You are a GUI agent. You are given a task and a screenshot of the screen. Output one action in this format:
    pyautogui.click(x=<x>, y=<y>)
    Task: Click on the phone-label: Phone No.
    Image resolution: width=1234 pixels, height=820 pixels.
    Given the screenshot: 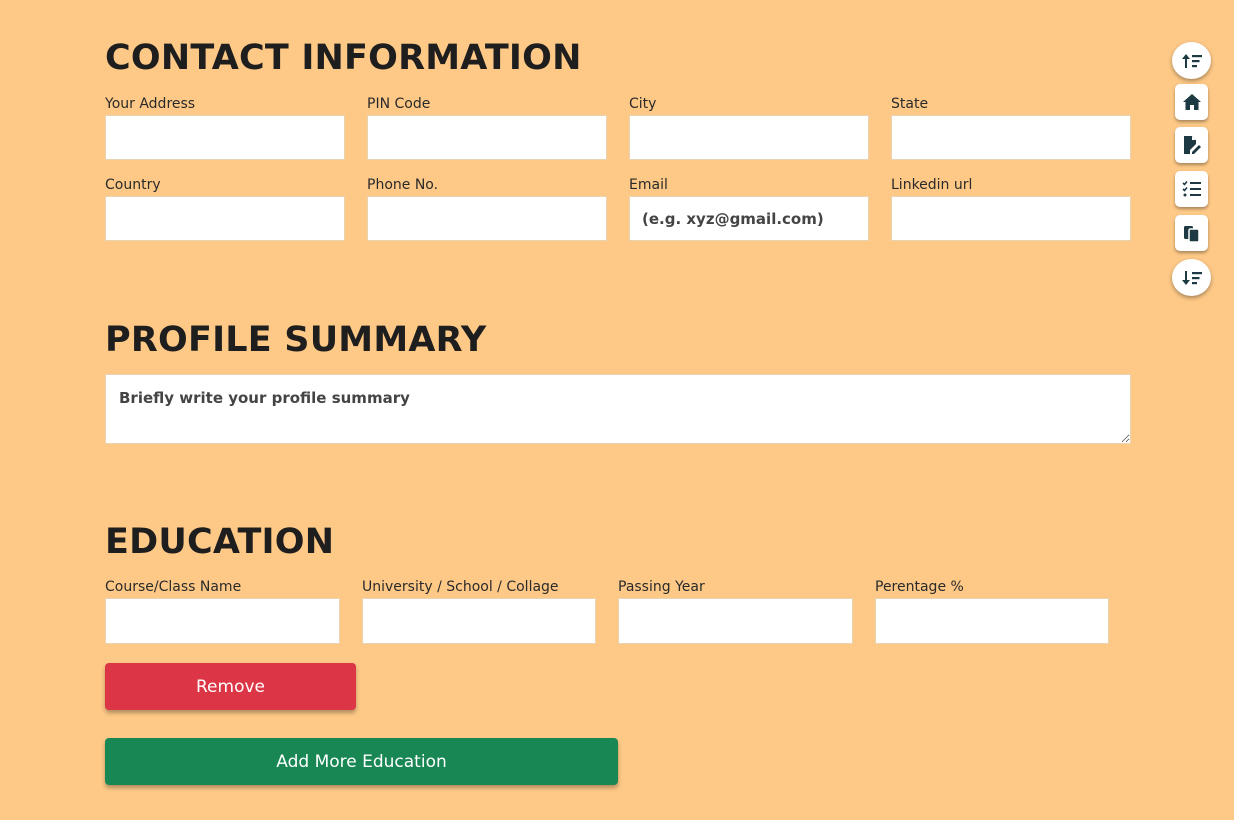 What is the action you would take?
    pyautogui.click(x=403, y=185)
    